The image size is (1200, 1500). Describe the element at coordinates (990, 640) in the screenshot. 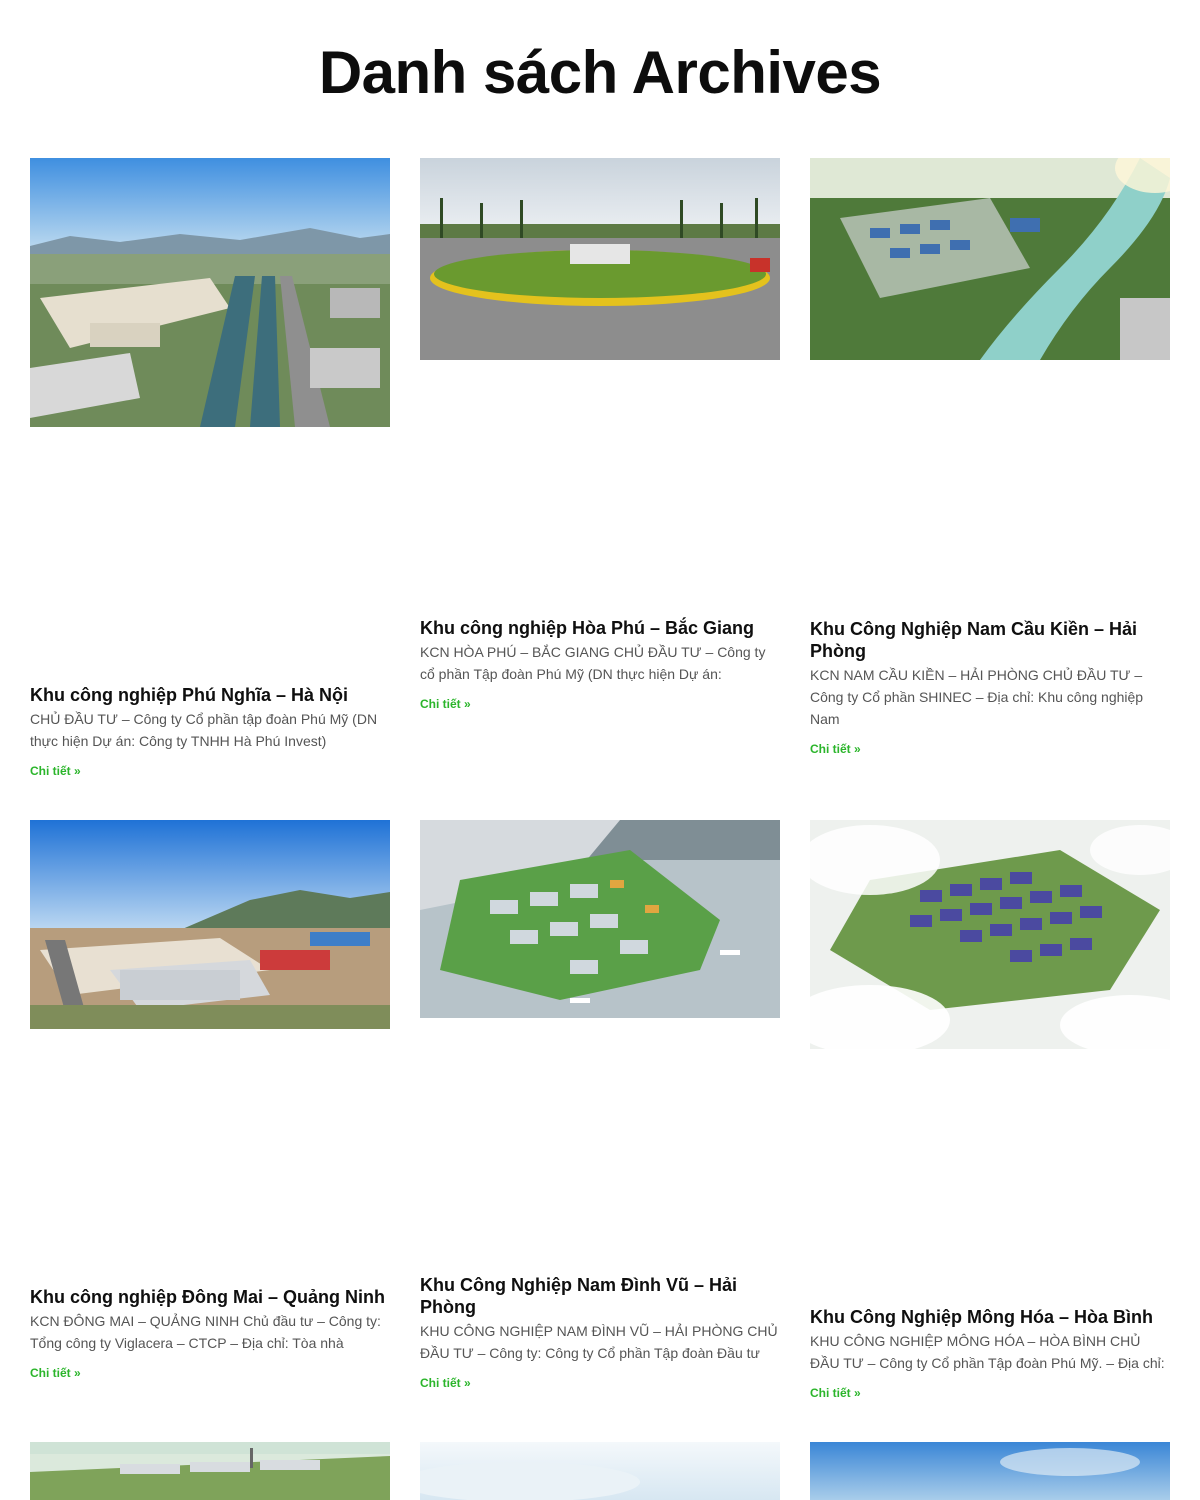

I see `post-title: Khu Công Nghiệp Nam Cầu Kiền – Hải Phòng` at that location.